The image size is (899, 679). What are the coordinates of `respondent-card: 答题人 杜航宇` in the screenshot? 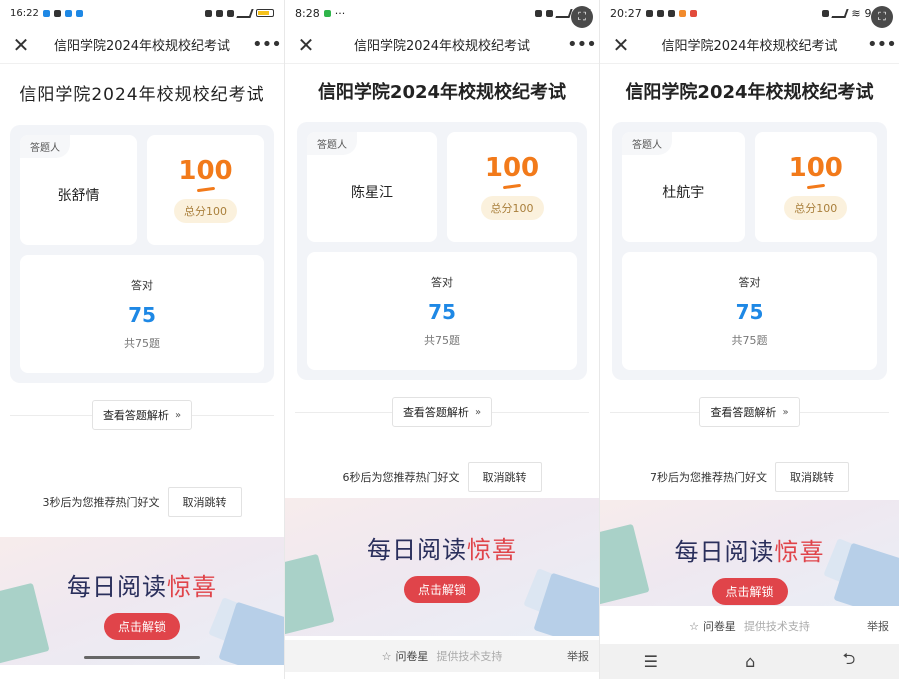 It's located at (683, 187).